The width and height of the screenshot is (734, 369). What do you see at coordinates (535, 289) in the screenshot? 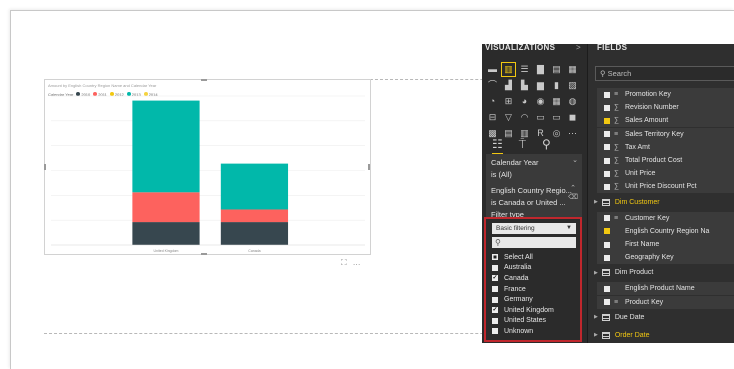
I see `filter-option: France` at bounding box center [535, 289].